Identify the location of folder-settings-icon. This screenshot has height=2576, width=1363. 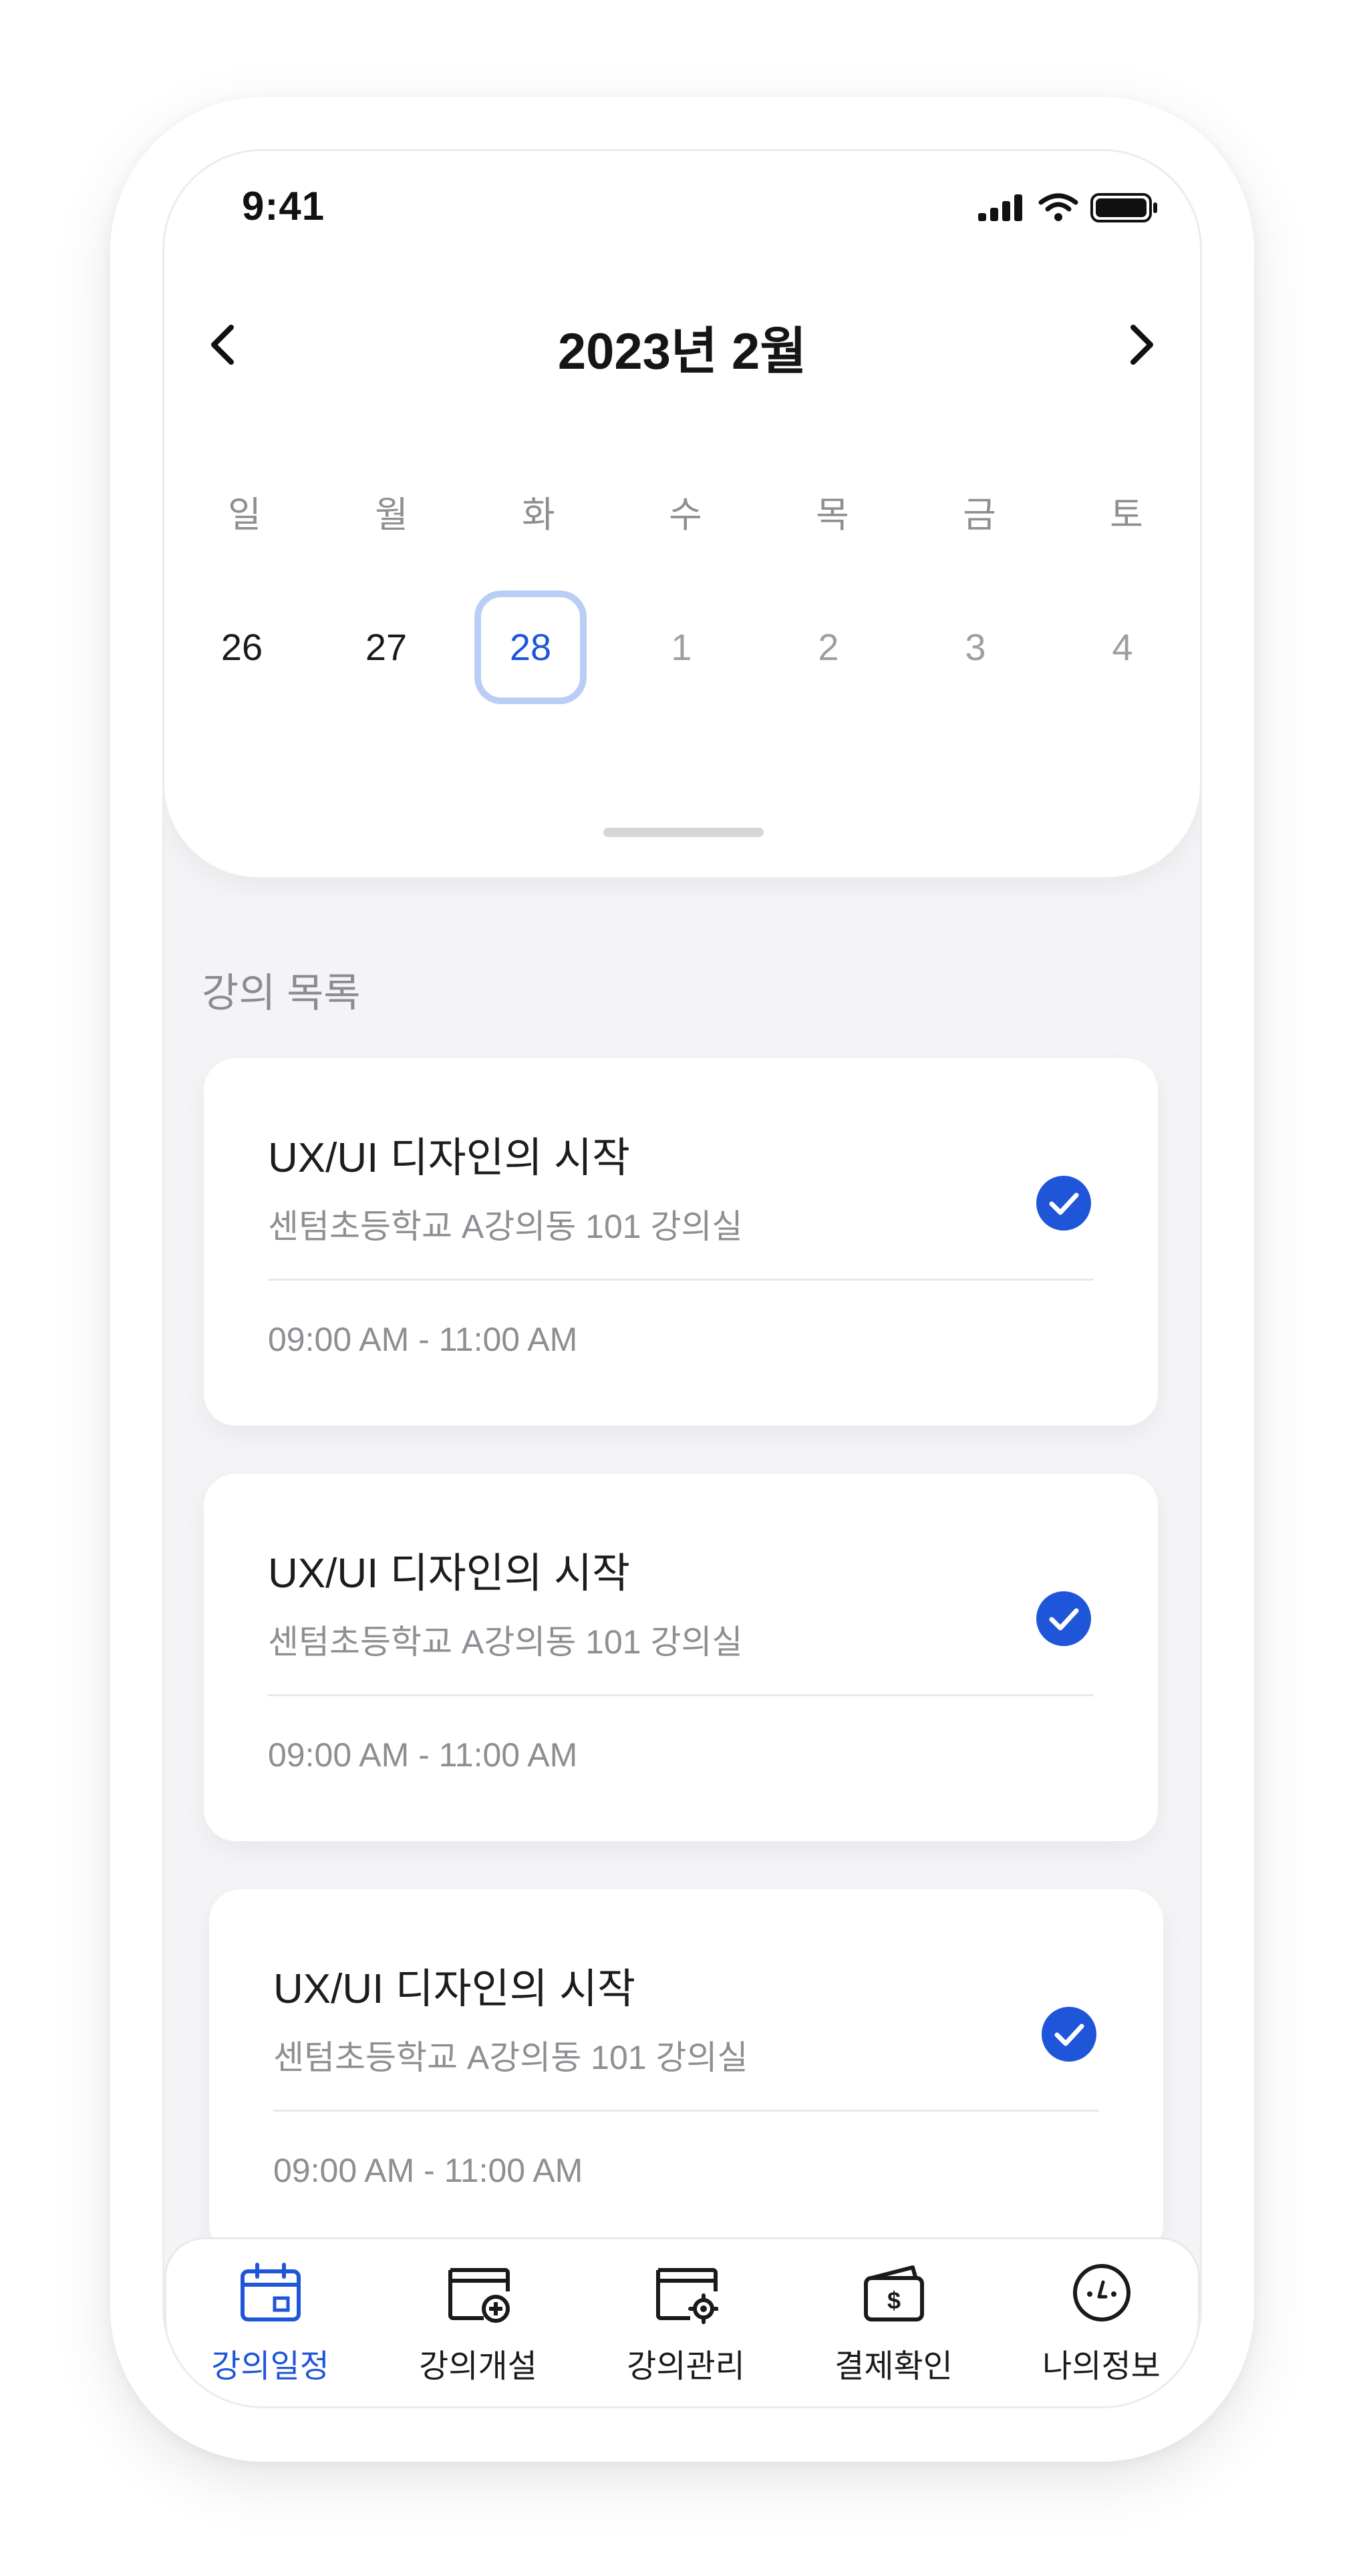
(687, 2296).